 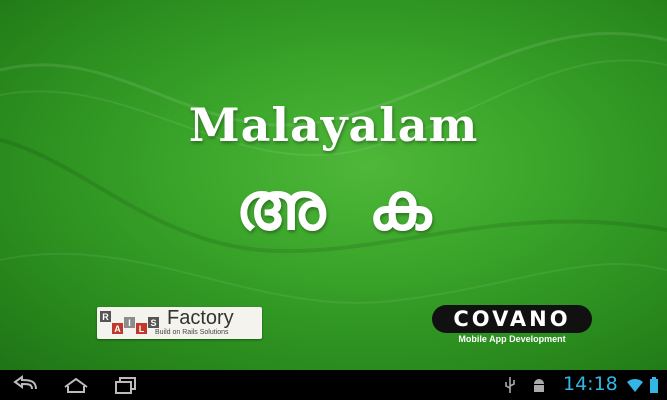 I want to click on app-title: Malayalam, so click(x=333, y=125).